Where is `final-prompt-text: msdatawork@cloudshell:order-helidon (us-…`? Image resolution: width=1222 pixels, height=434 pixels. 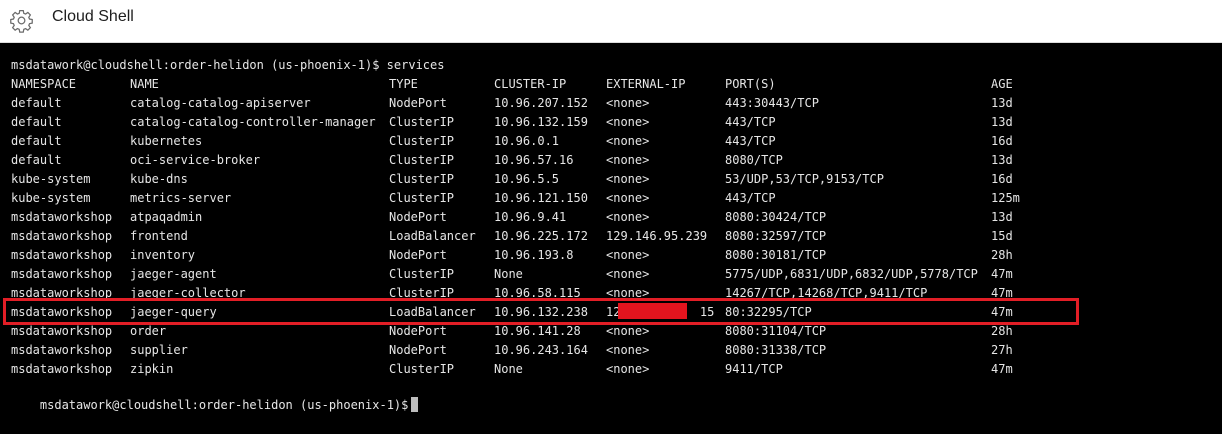 final-prompt-text: msdatawork@cloudshell:order-helidon (us-… is located at coordinates (224, 405).